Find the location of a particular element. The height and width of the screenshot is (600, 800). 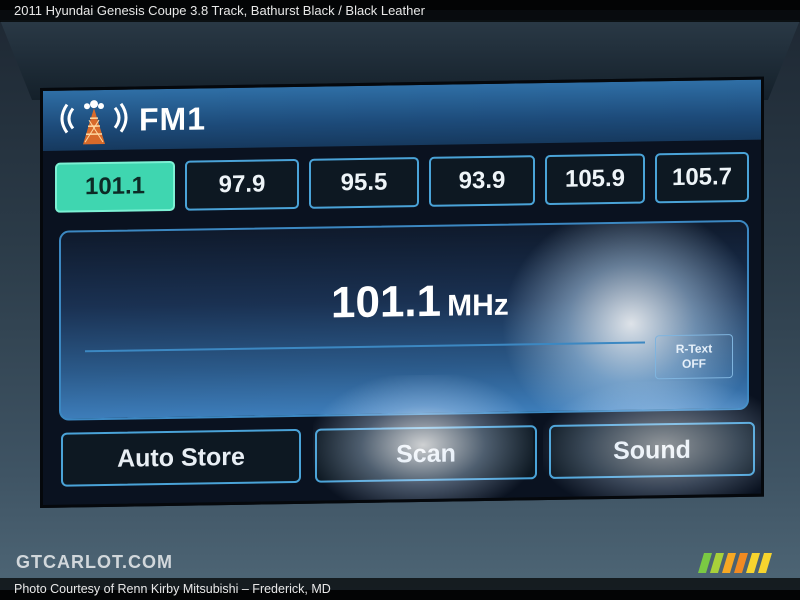

frequency-value: 101.1 is located at coordinates (386, 302).